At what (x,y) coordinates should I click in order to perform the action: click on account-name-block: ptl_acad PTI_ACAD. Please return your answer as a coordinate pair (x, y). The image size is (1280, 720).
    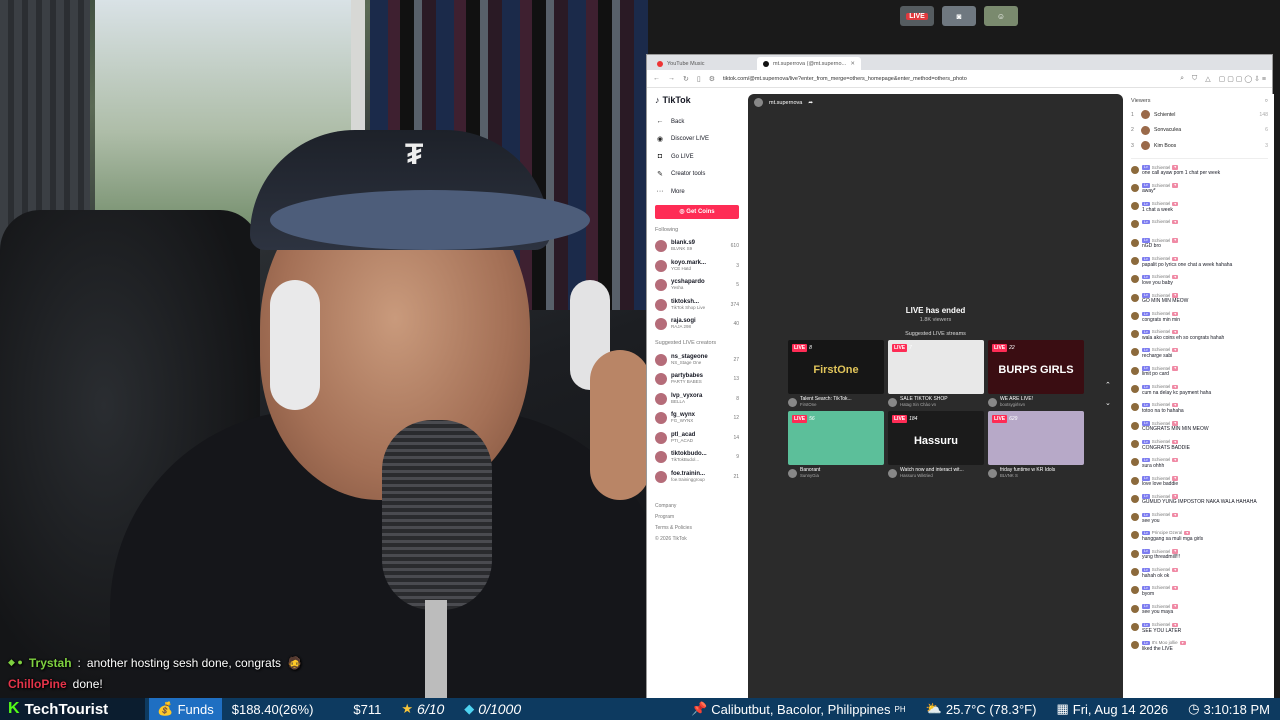
    Looking at the image, I should click on (700, 438).